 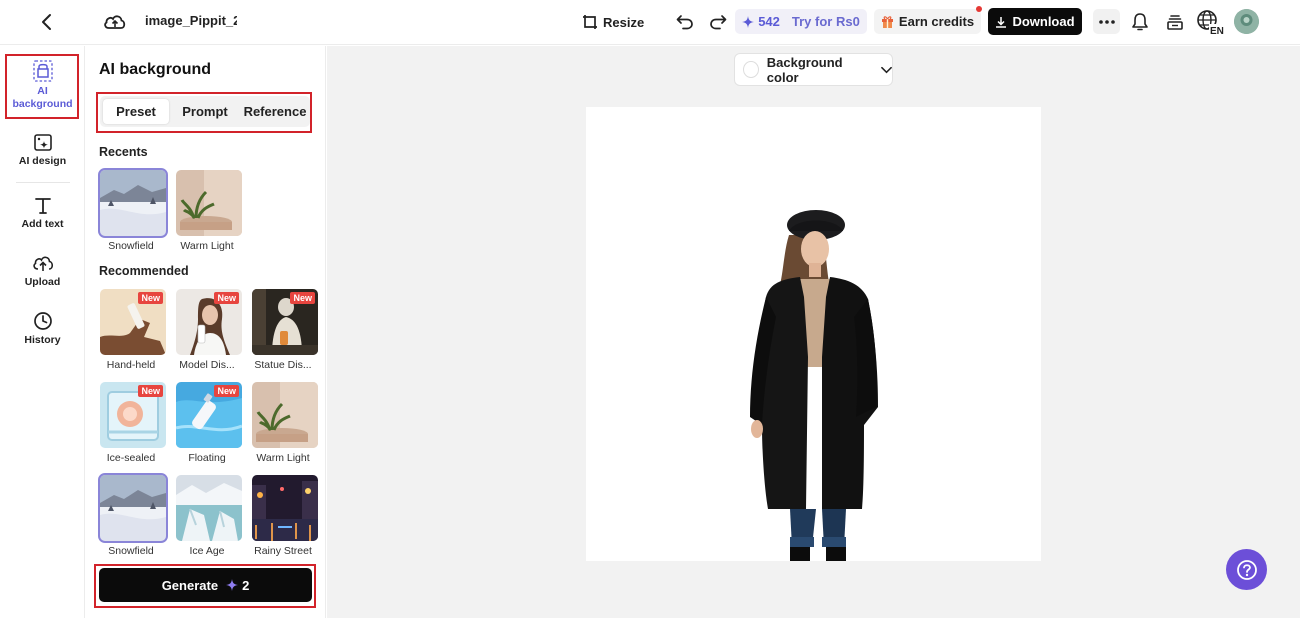 I want to click on preset-label: Ice Age, so click(x=207, y=551).